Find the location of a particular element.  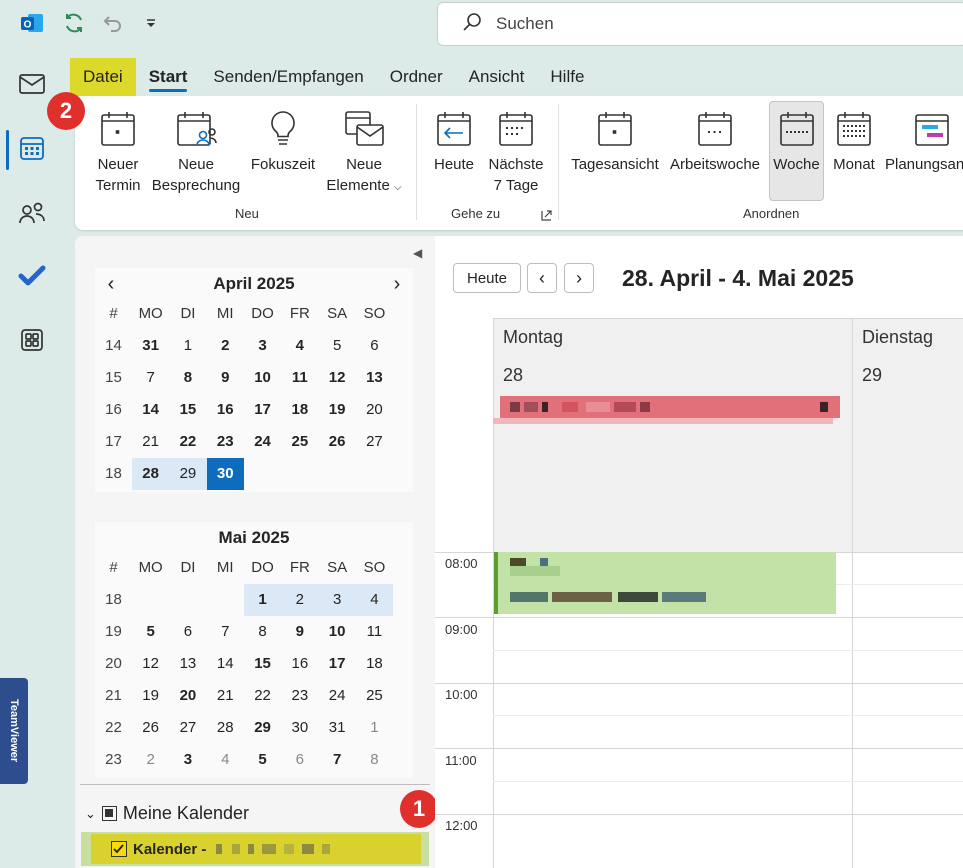

tab-ansicht: Ansicht is located at coordinates (497, 77).